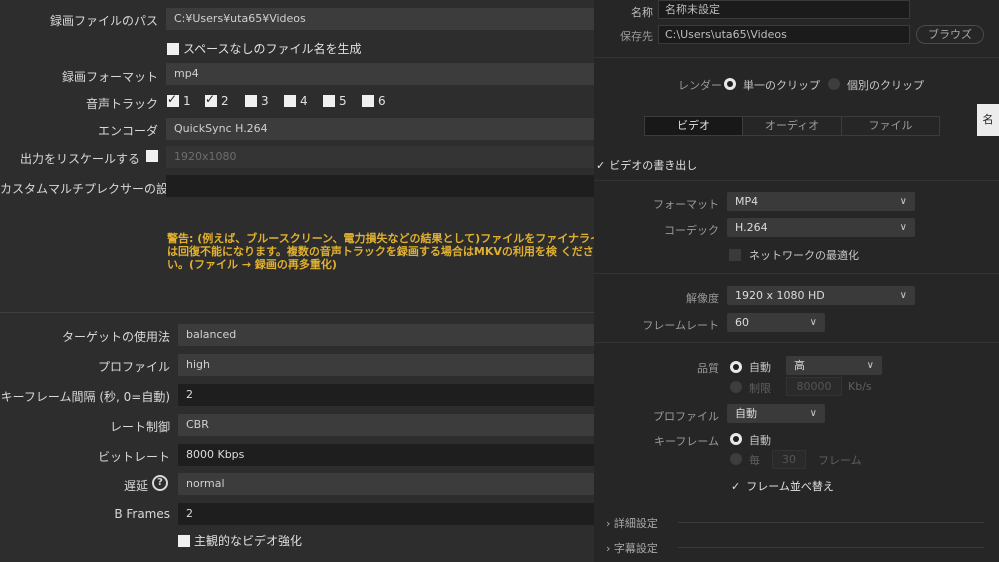 This screenshot has width=999, height=562. I want to click on browse-button: ブラウズ, so click(950, 34).